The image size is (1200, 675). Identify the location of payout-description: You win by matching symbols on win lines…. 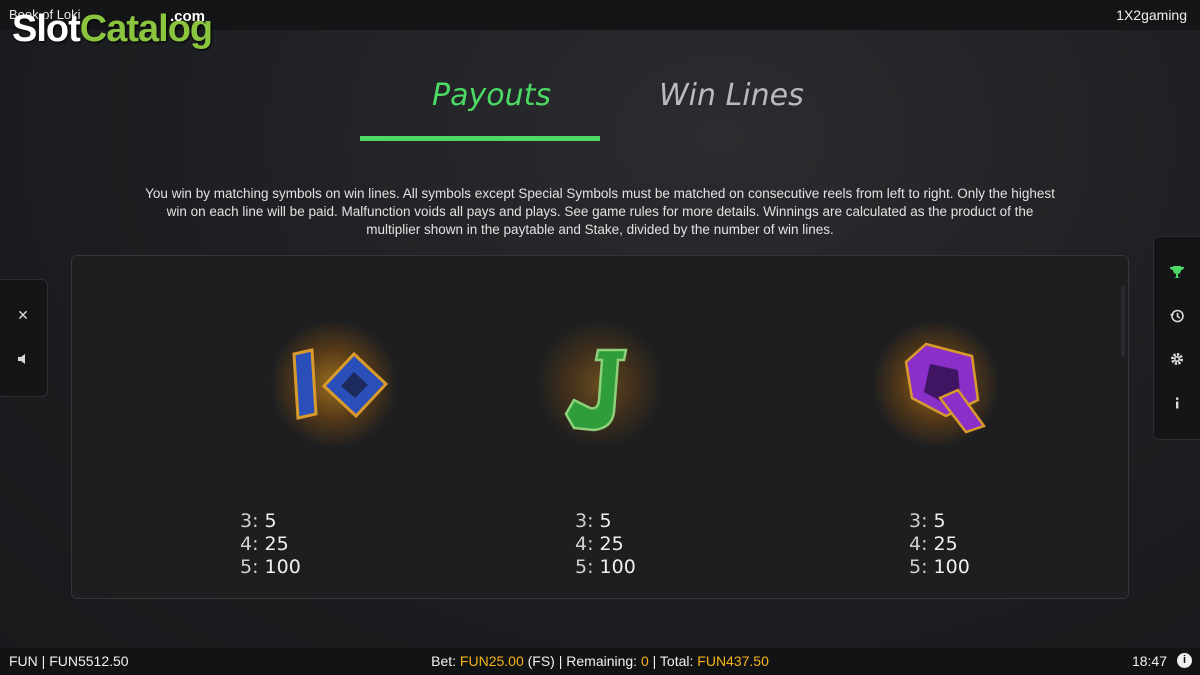
(600, 211).